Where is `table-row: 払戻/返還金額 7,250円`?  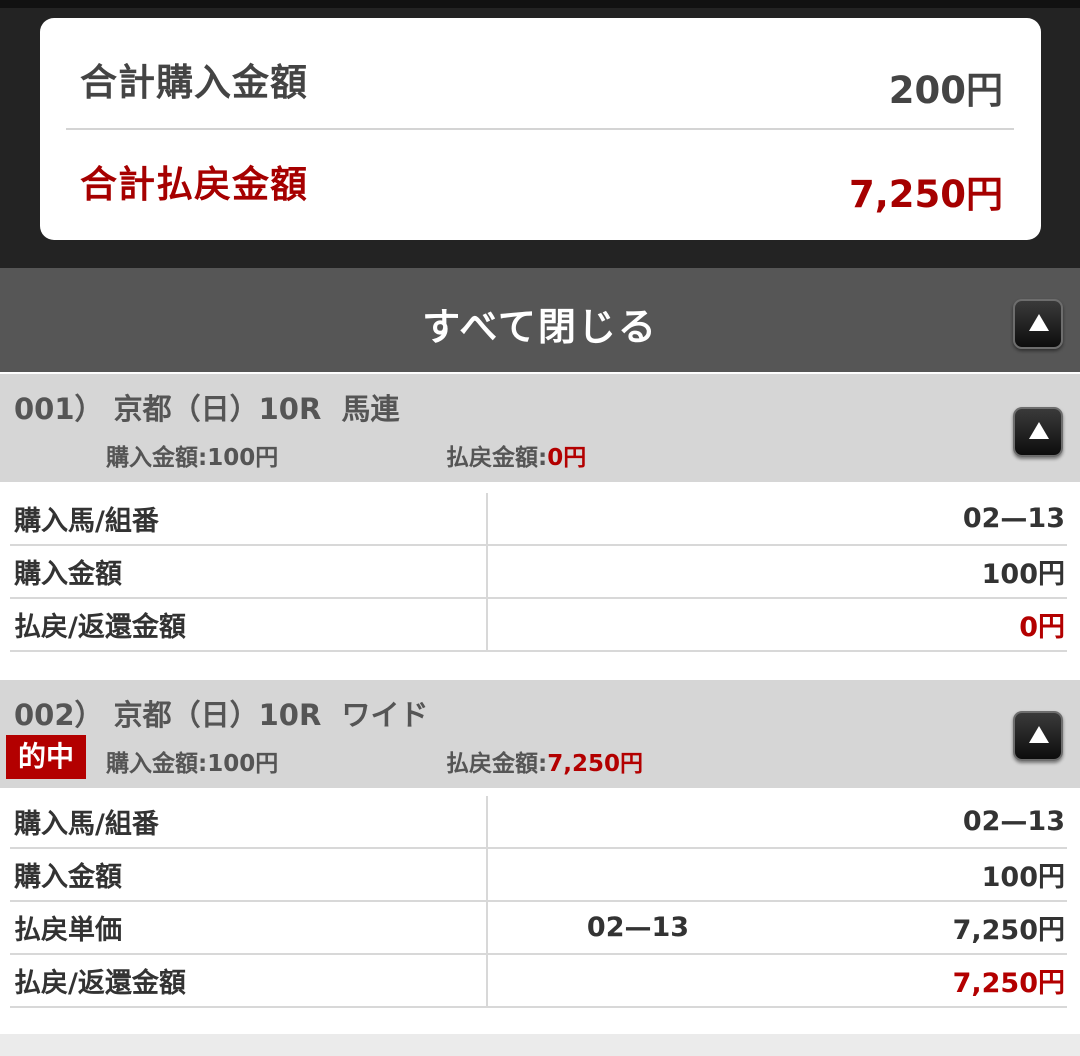
table-row: 払戻/返還金額 7,250円 is located at coordinates (538, 981).